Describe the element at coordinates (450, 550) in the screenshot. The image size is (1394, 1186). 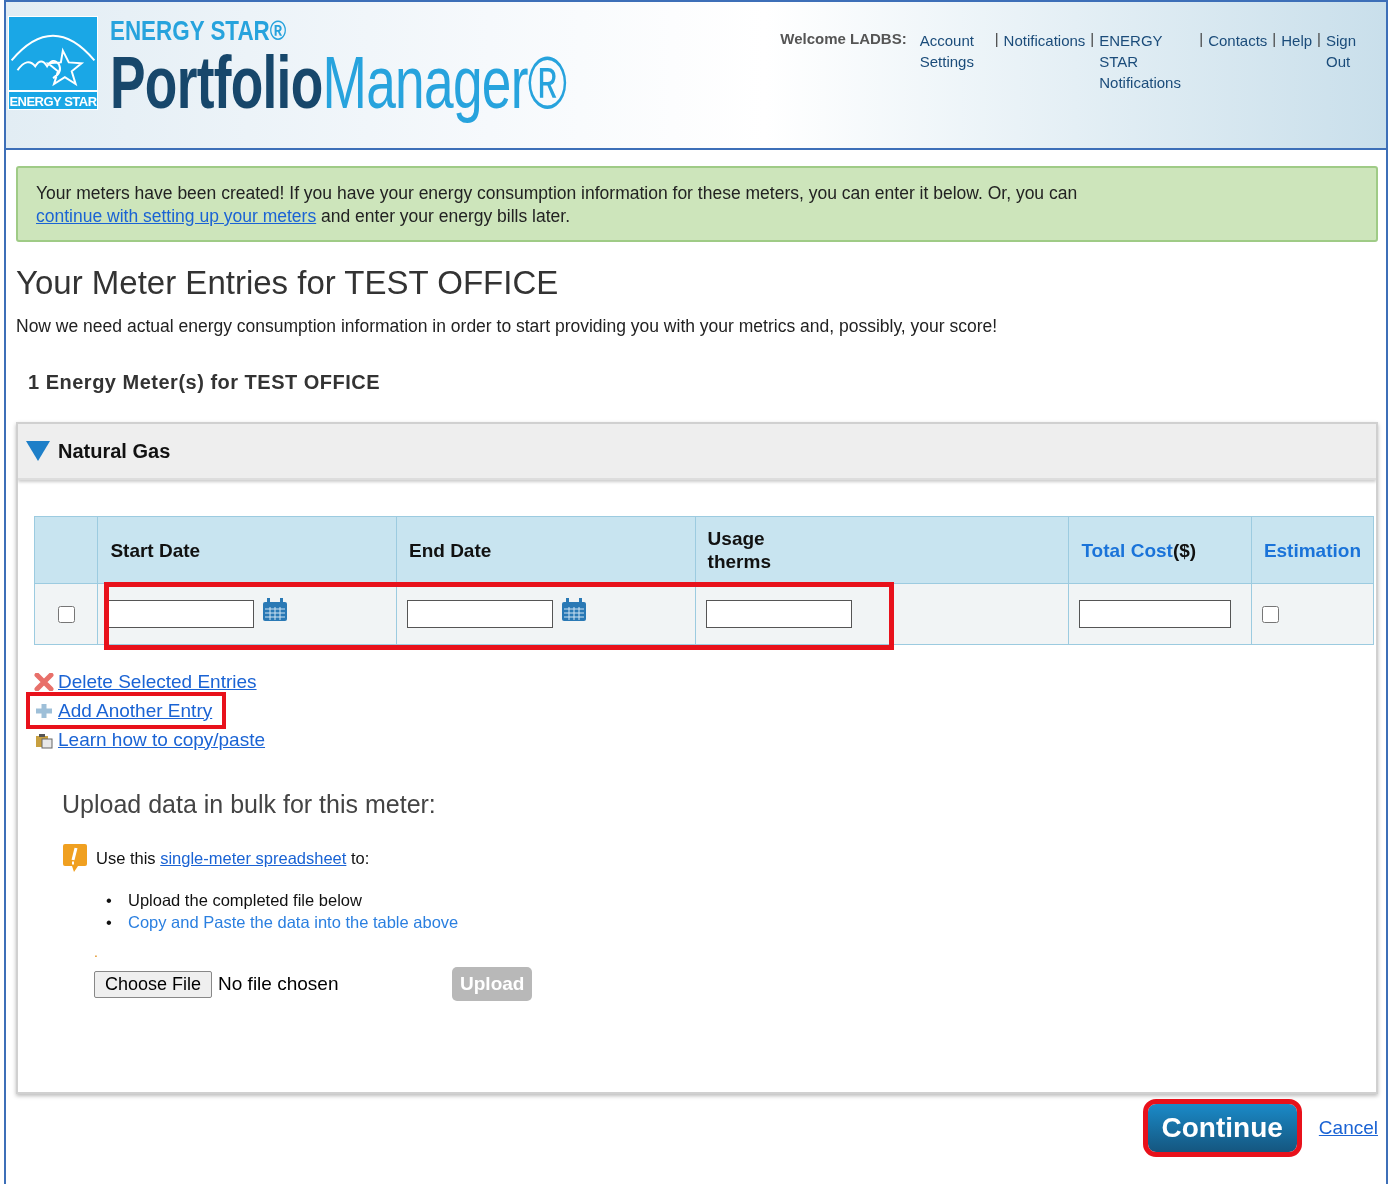
I see `column-label: End Date` at that location.